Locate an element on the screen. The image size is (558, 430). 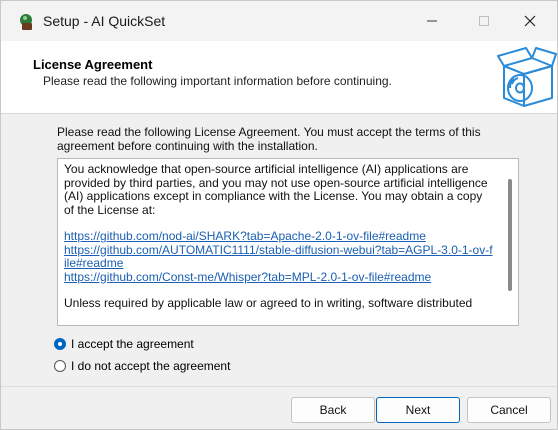
decline-radio-label: I do not accept the agreement is located at coordinates (151, 366).